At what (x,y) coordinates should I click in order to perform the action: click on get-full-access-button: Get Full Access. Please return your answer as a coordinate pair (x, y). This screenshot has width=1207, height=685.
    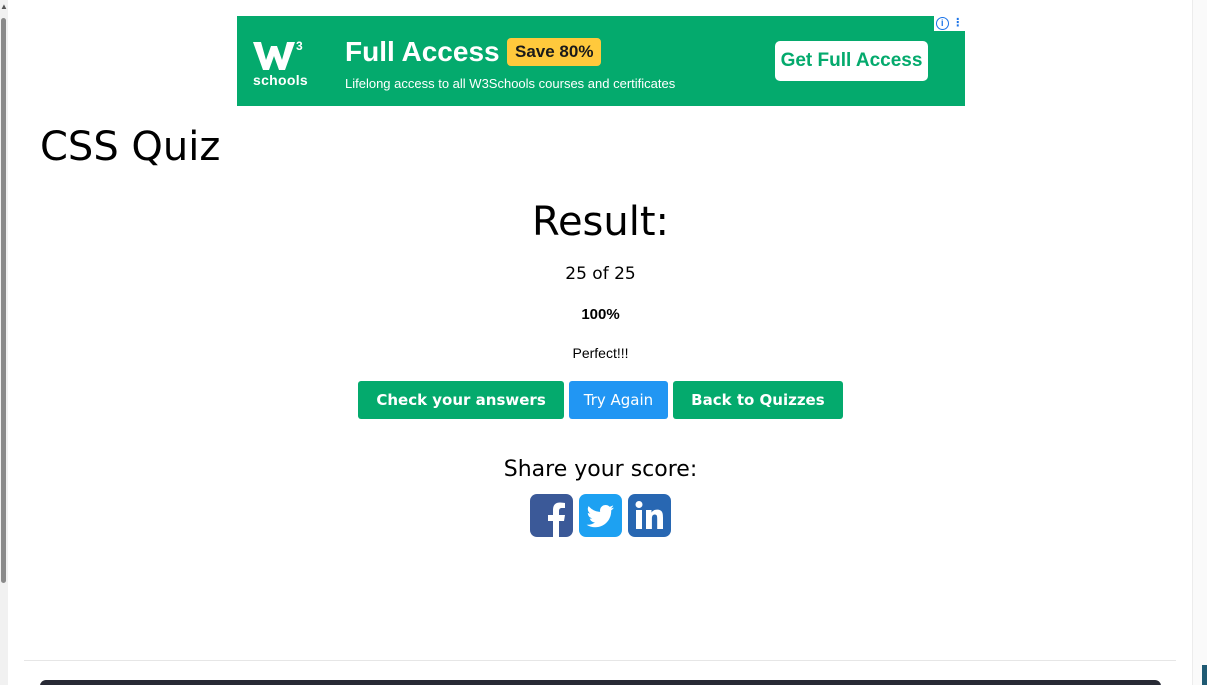
    Looking at the image, I should click on (851, 61).